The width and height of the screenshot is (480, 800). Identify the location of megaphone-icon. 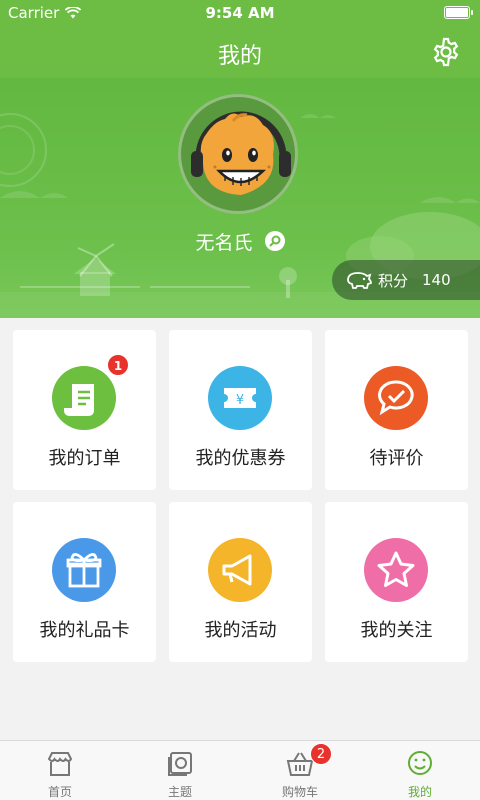
(240, 570).